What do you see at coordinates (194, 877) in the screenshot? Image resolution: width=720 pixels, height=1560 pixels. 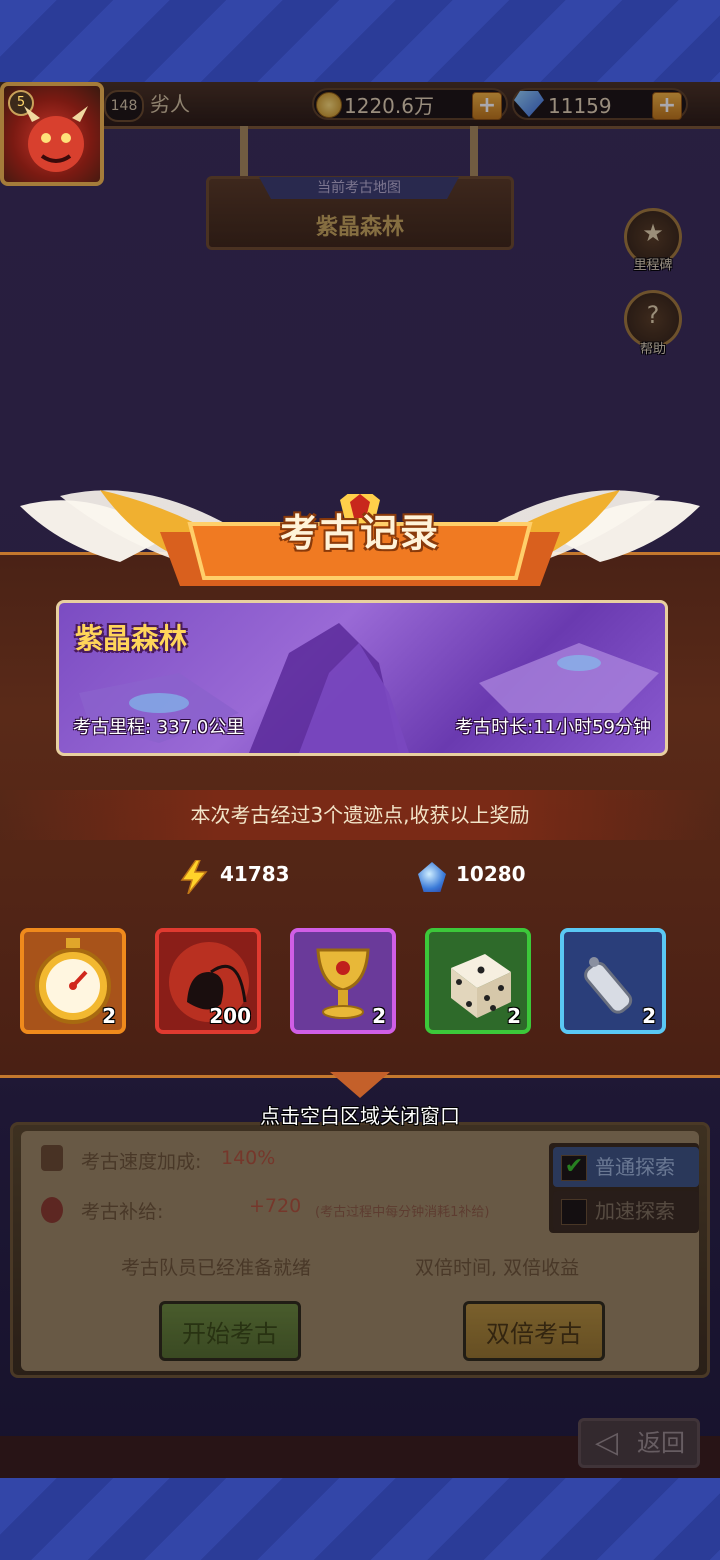 I see `energy-bolt-icon` at bounding box center [194, 877].